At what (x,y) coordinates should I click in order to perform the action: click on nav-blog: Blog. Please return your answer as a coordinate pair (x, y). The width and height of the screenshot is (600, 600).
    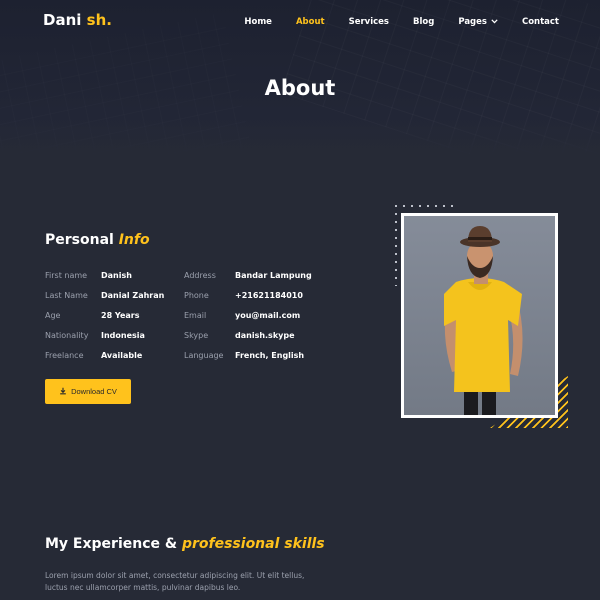
    Looking at the image, I should click on (423, 22).